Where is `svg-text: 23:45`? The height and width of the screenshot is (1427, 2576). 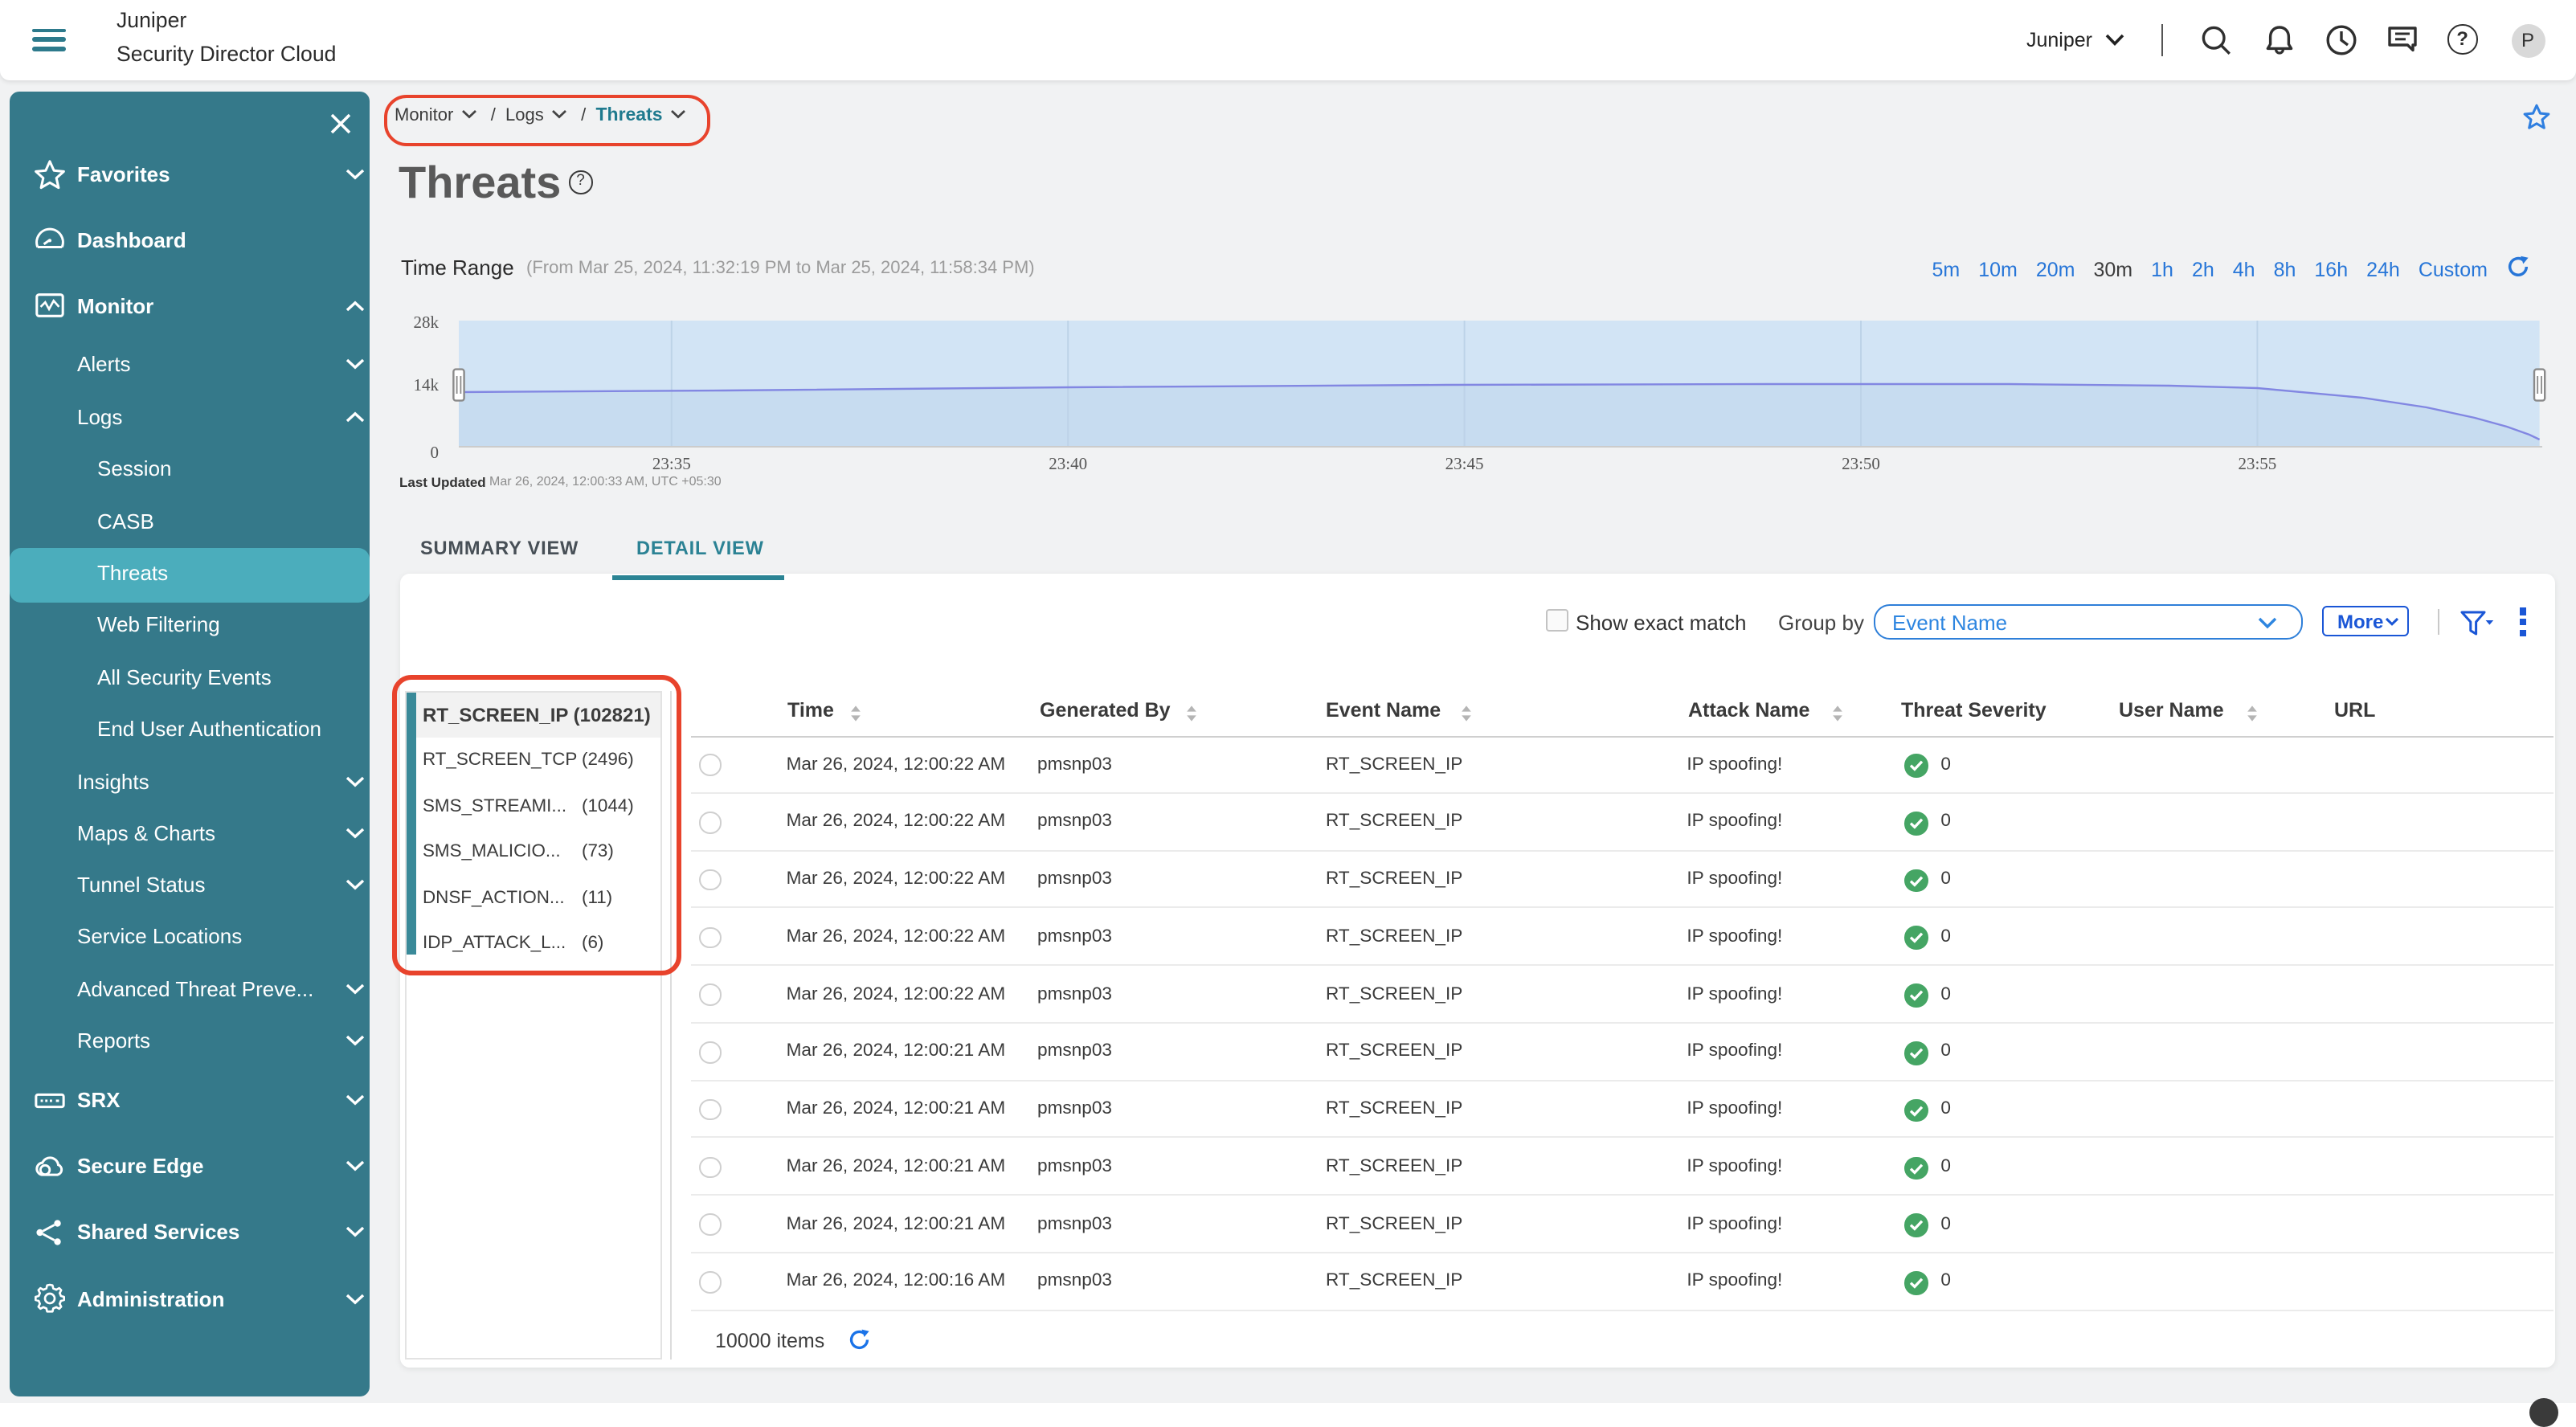 svg-text: 23:45 is located at coordinates (1464, 463).